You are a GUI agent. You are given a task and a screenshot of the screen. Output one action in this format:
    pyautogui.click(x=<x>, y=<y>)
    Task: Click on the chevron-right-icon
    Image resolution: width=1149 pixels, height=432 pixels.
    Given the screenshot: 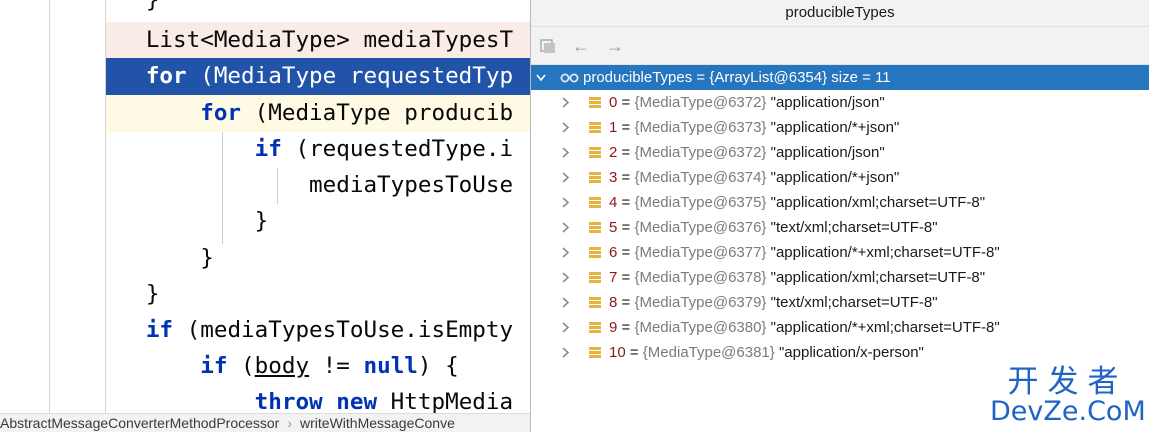 What is the action you would take?
    pyautogui.click(x=565, y=357)
    